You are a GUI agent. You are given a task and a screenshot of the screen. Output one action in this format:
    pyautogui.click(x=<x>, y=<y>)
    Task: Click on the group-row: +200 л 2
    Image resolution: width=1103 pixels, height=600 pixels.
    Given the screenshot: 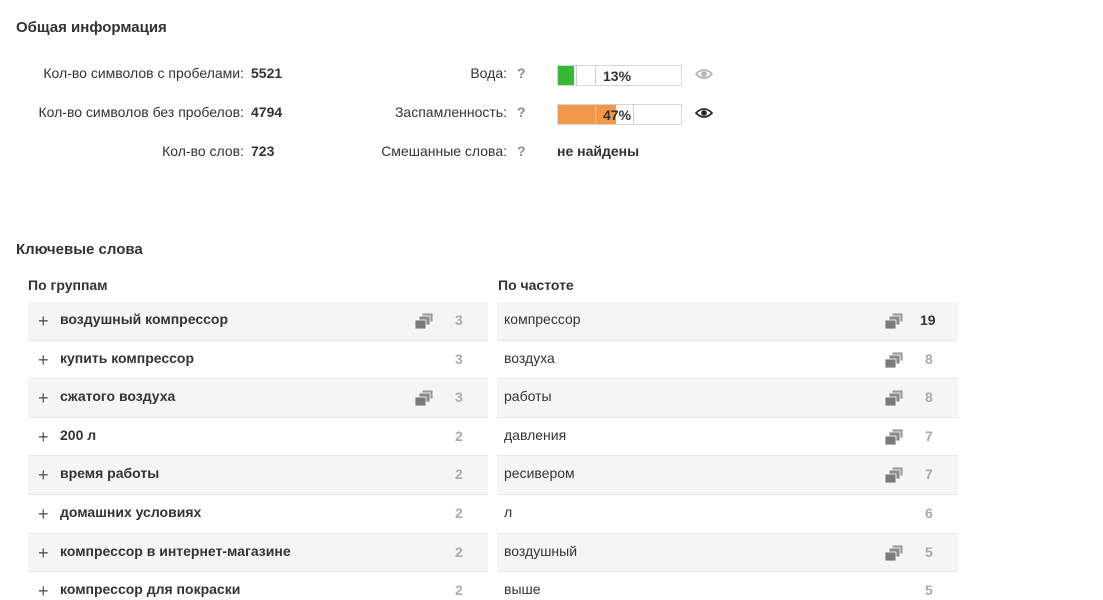 What is the action you would take?
    pyautogui.click(x=258, y=437)
    